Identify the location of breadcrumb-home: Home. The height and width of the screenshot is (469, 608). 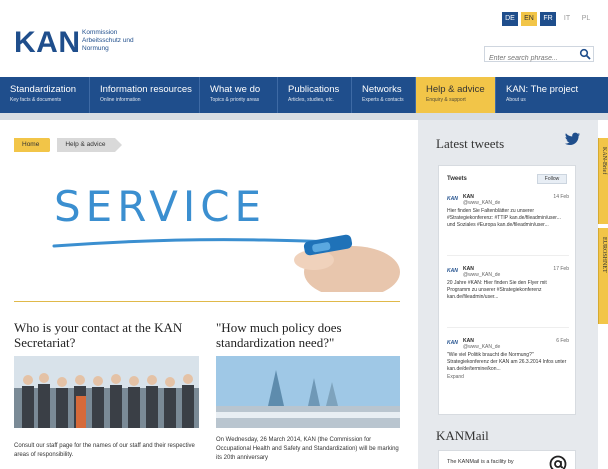
(35, 145).